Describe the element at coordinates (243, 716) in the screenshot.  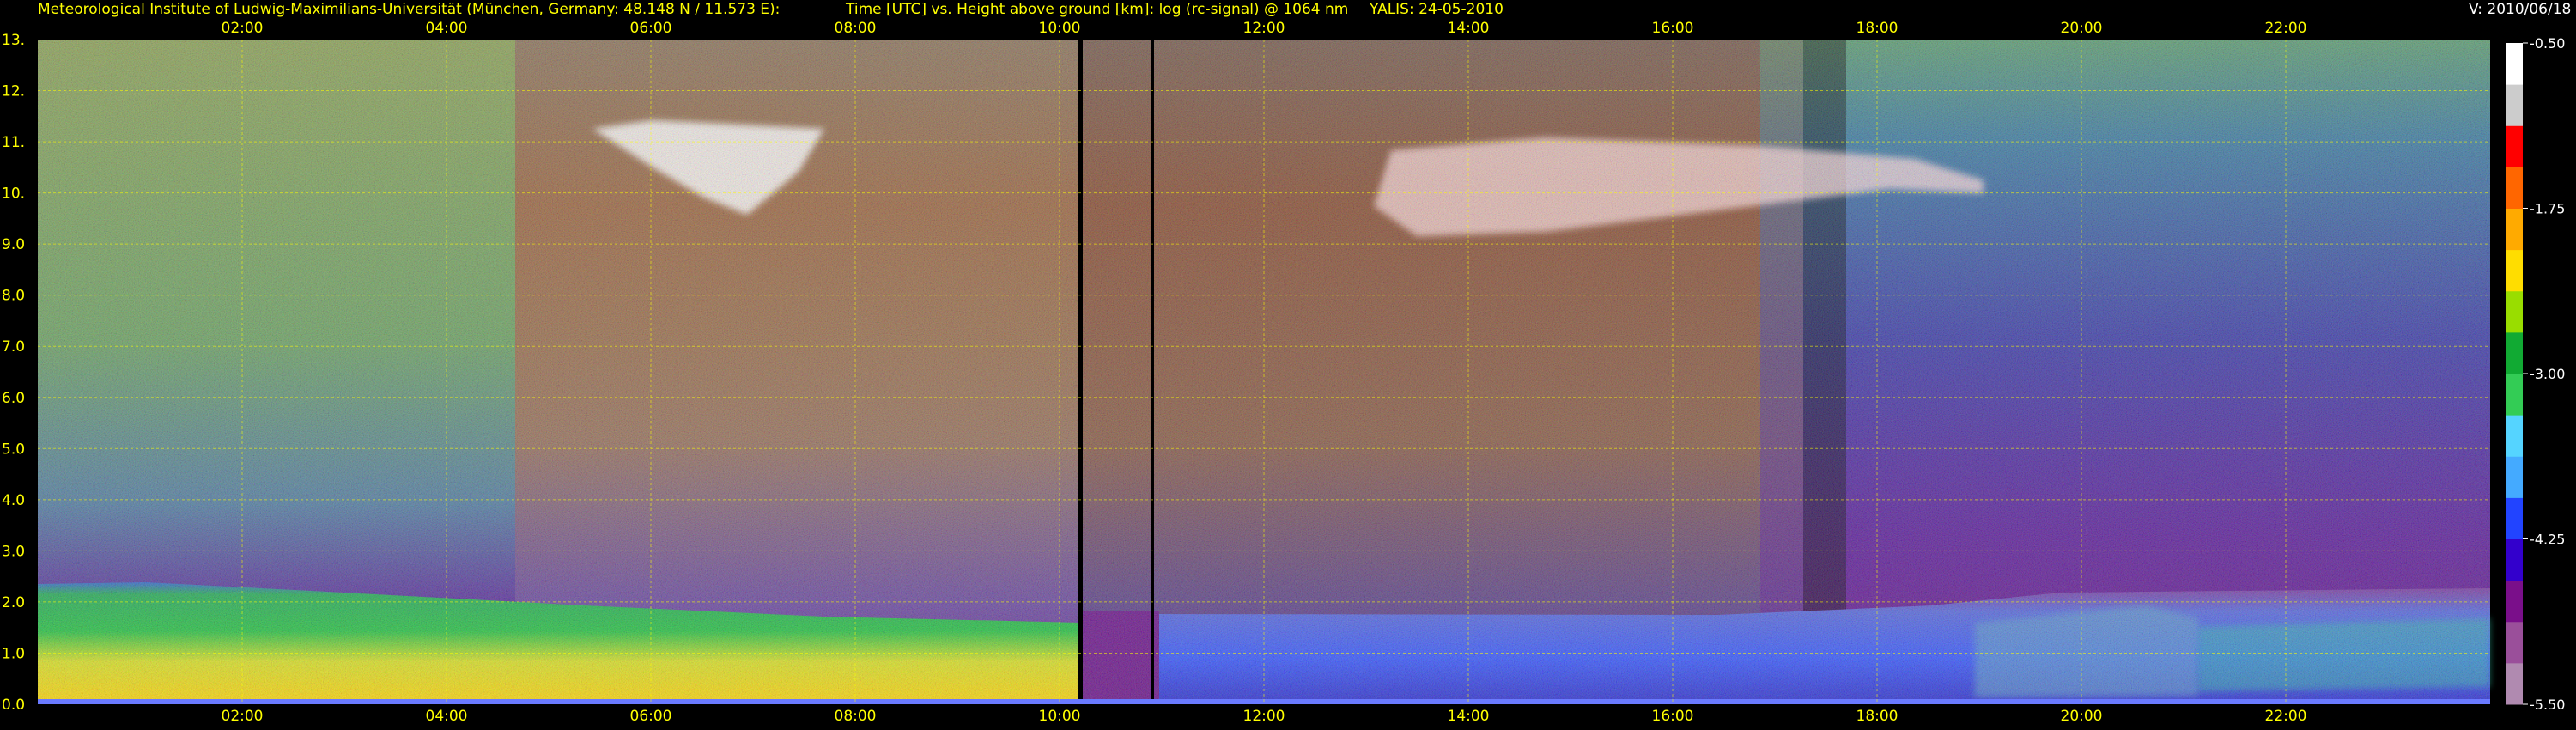
I see `x-tick-label-bottom-0: 02:00` at that location.